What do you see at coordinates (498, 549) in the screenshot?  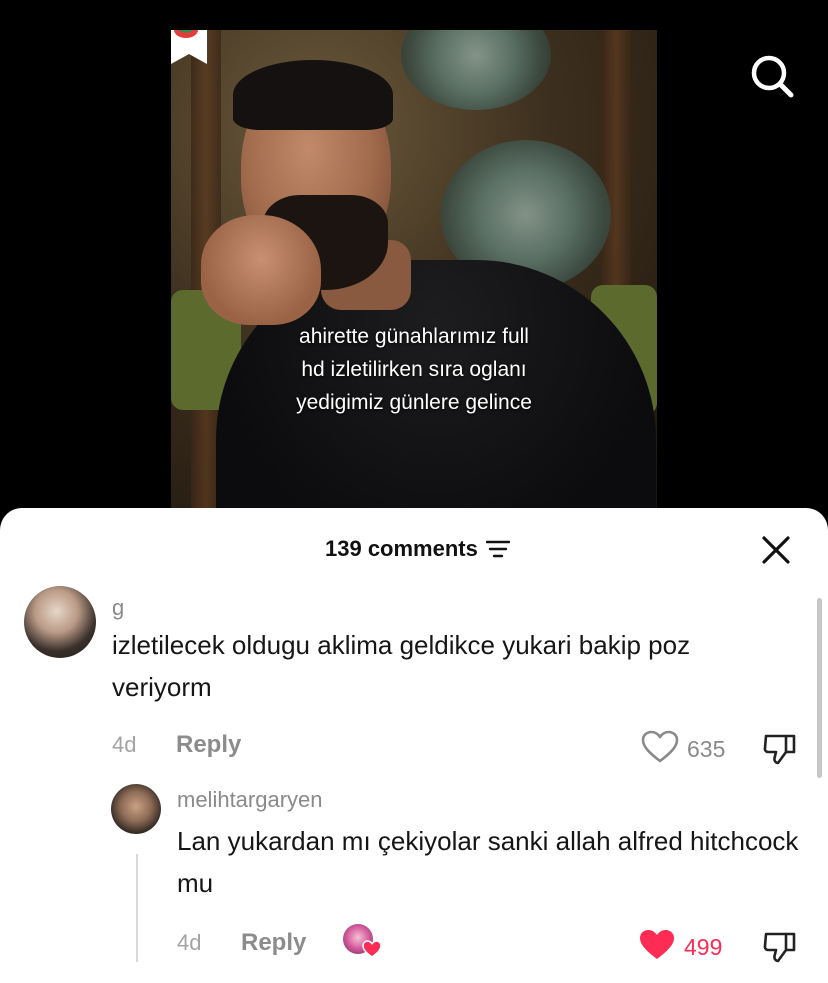 I see `filter-icon` at bounding box center [498, 549].